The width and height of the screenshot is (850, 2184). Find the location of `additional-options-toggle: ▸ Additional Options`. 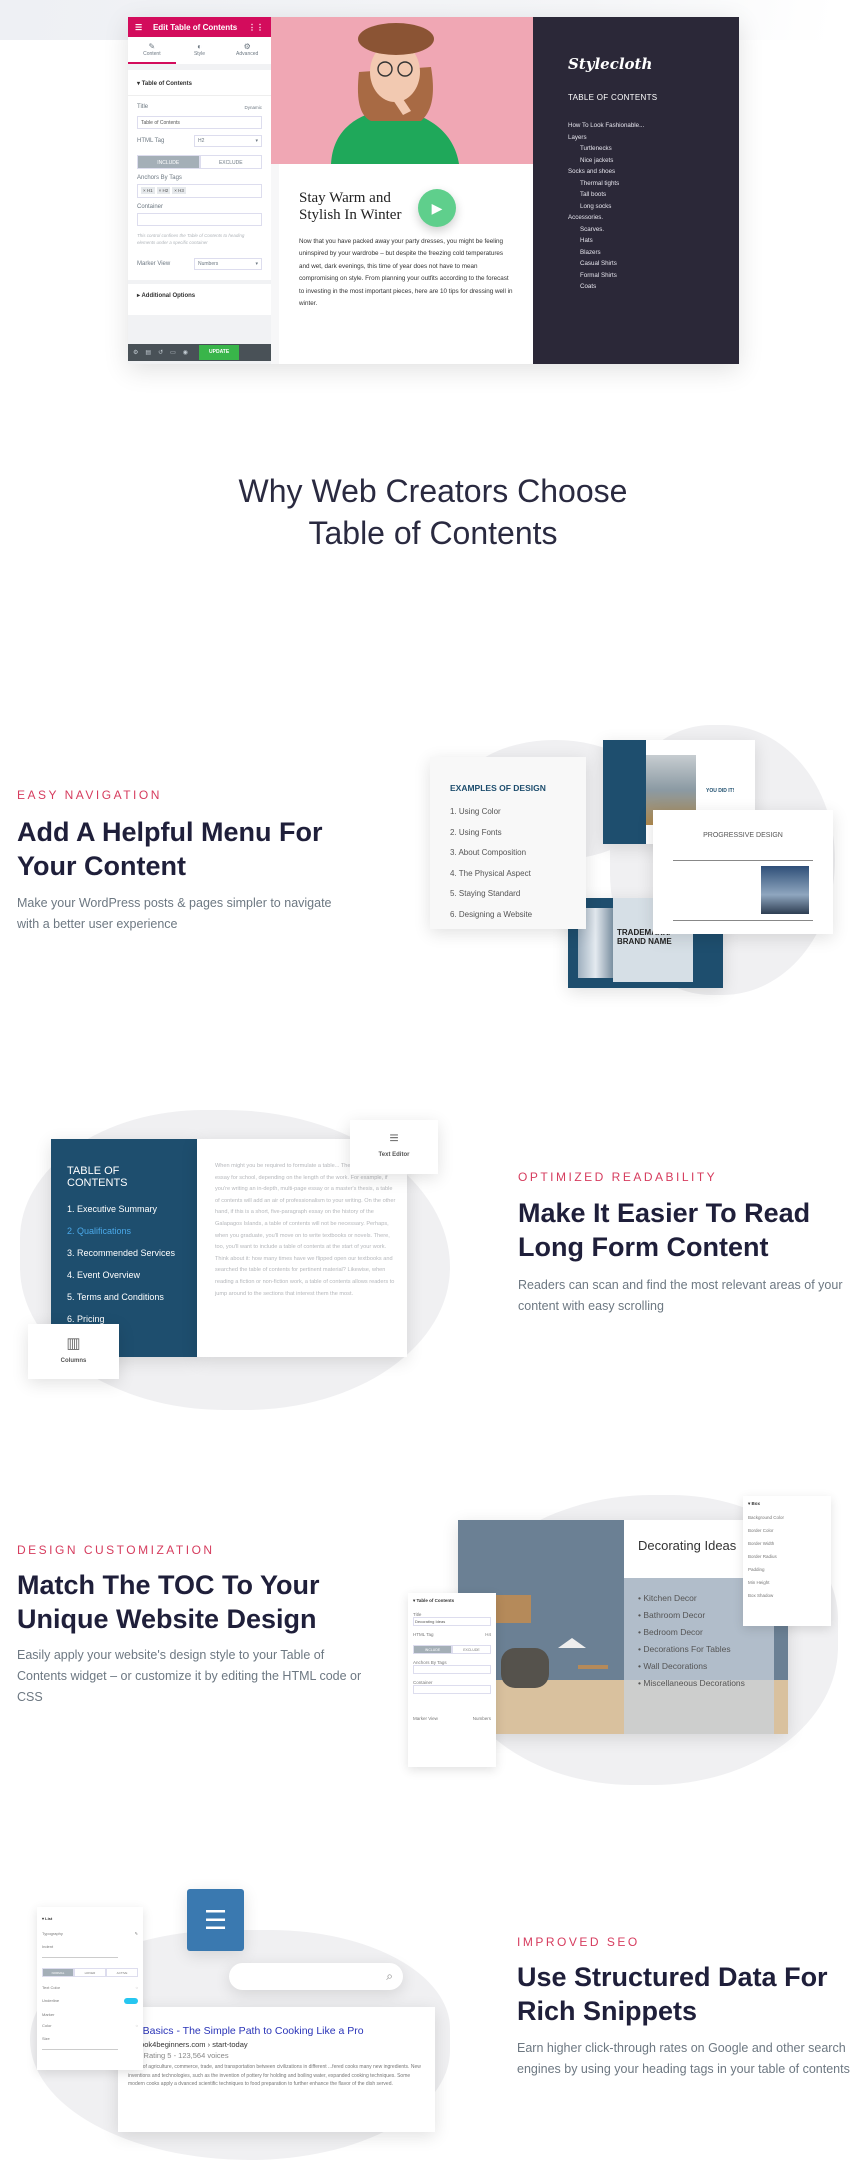

additional-options-toggle: ▸ Additional Options is located at coordinates (199, 293).